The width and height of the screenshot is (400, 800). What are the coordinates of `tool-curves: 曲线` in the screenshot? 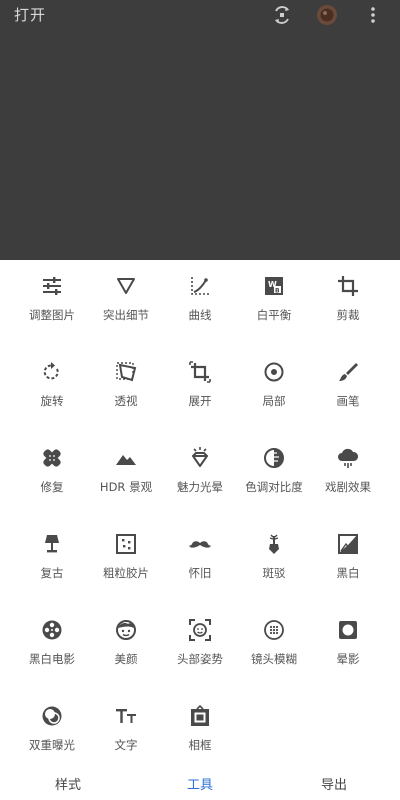 It's located at (200, 310).